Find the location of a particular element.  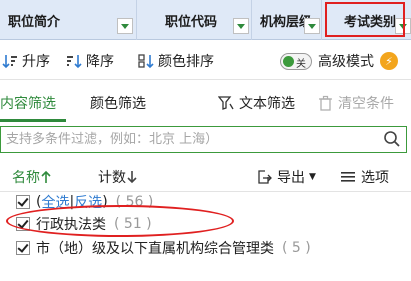

search-icon is located at coordinates (392, 139).